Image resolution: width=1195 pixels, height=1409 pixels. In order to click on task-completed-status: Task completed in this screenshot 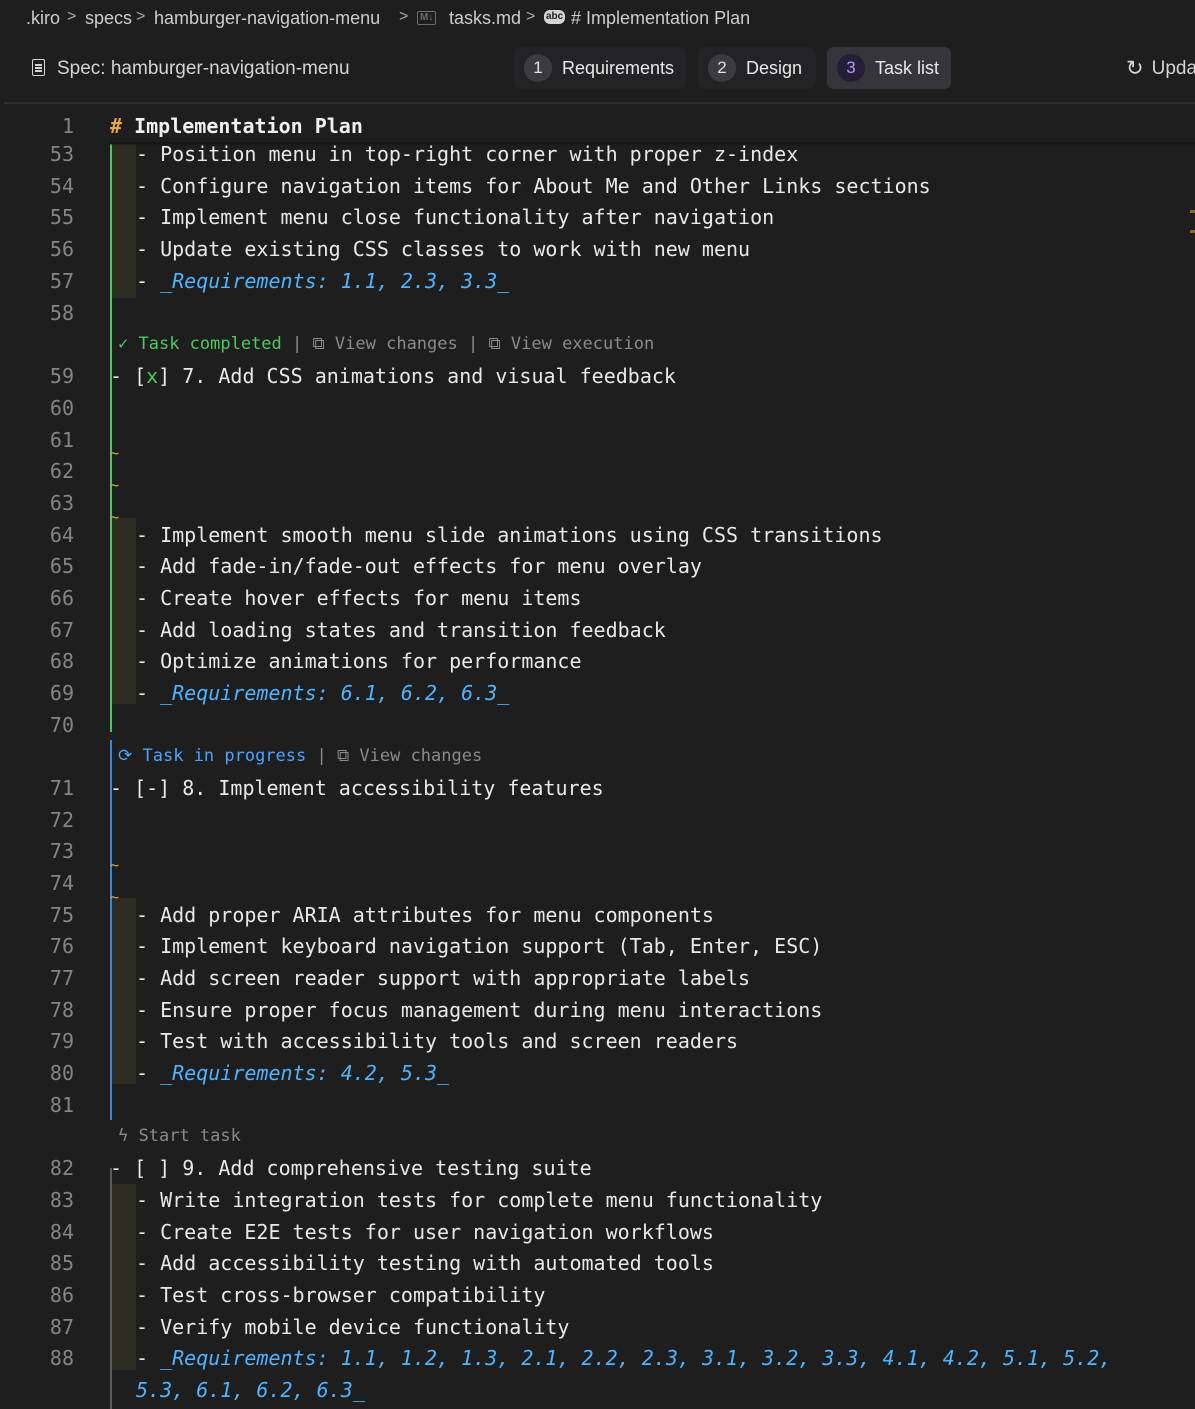, I will do `click(210, 344)`.